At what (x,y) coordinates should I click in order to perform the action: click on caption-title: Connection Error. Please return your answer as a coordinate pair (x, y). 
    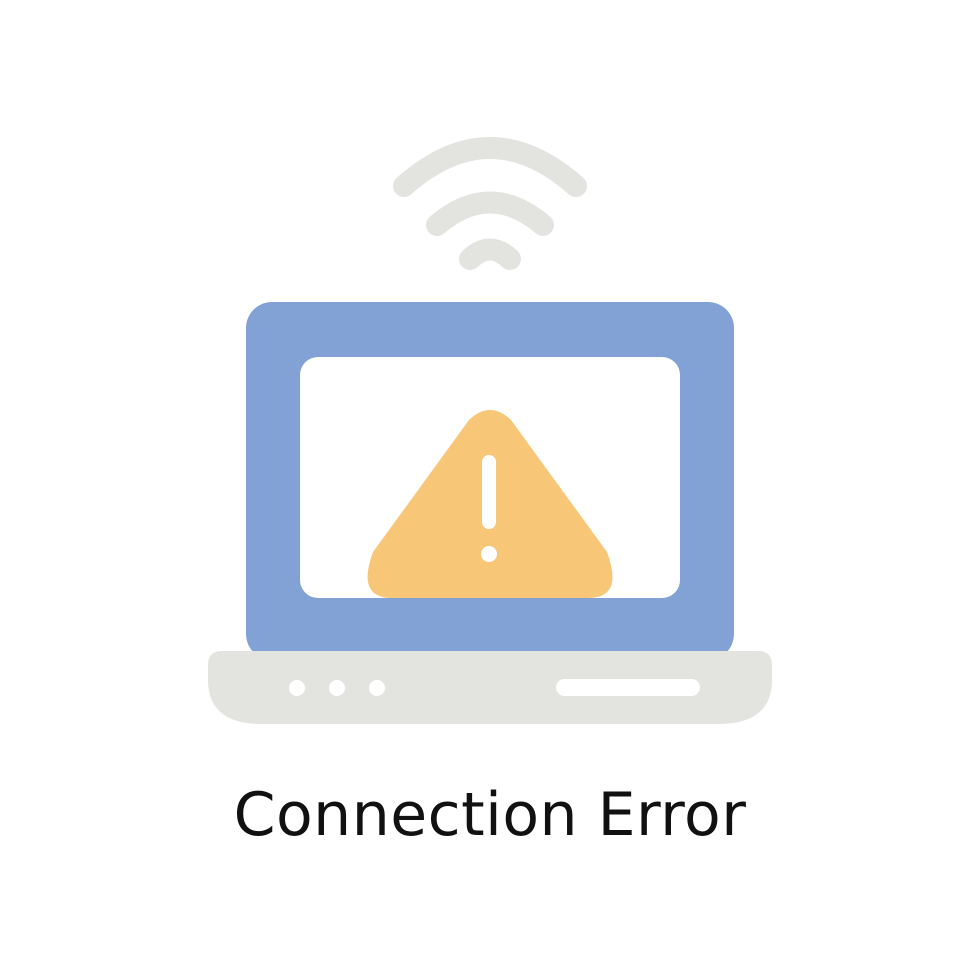
    Looking at the image, I should click on (490, 815).